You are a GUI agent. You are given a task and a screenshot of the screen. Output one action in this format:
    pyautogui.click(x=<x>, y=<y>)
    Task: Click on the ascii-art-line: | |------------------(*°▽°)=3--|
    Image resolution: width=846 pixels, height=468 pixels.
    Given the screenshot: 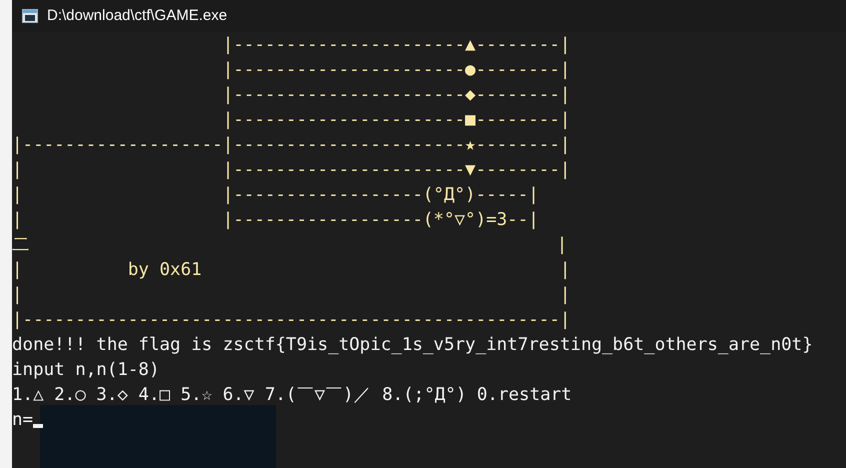 What is the action you would take?
    pyautogui.click(x=275, y=220)
    